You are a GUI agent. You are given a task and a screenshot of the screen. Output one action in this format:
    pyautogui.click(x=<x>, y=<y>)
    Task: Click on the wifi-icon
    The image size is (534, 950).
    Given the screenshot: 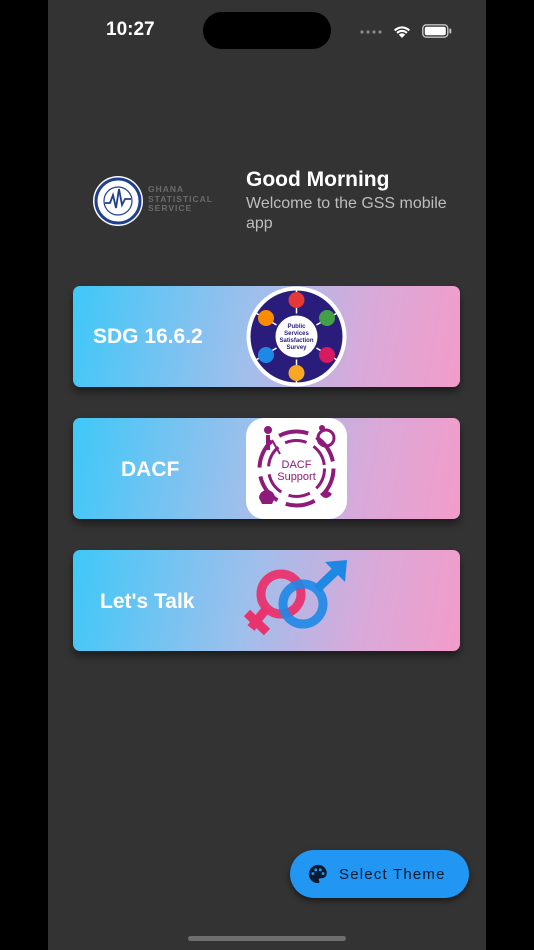 What is the action you would take?
    pyautogui.click(x=402, y=32)
    